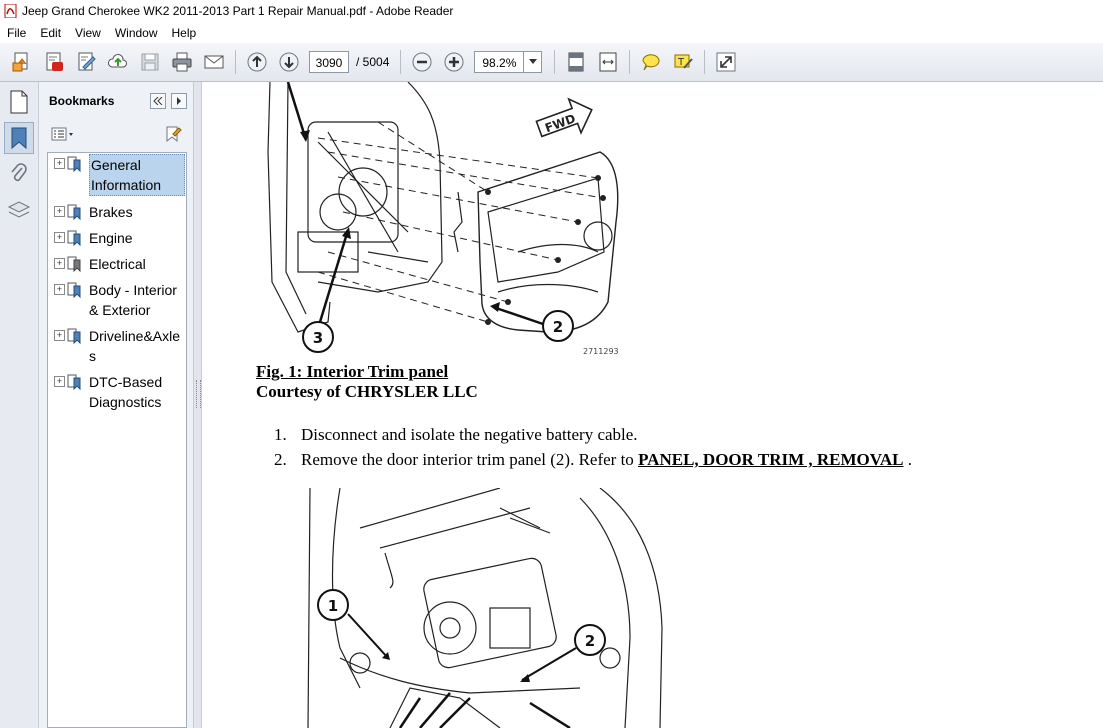 The image size is (1103, 728). What do you see at coordinates (136, 33) in the screenshot?
I see `menu-window: Window` at bounding box center [136, 33].